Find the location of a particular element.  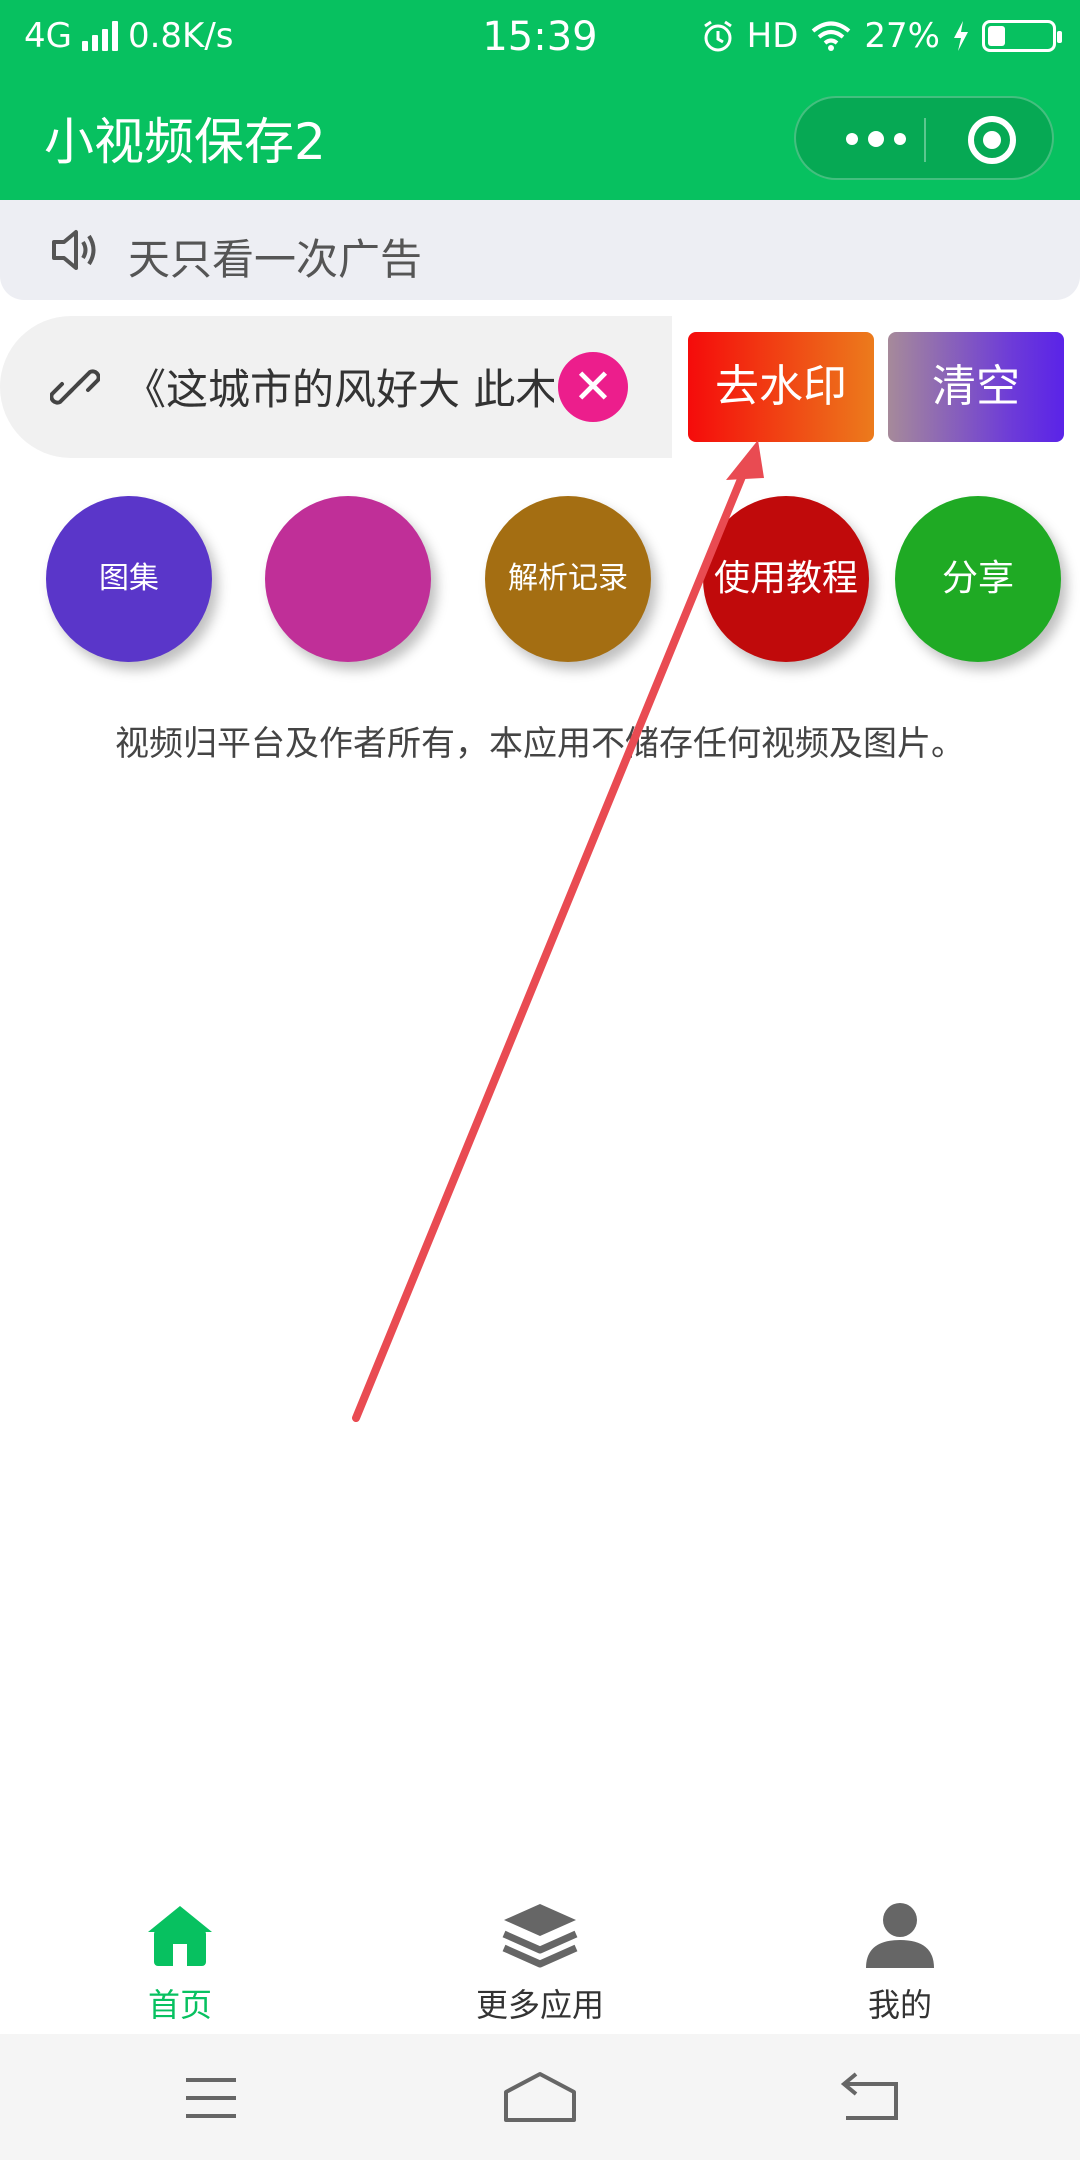

capsule-divider is located at coordinates (925, 140).